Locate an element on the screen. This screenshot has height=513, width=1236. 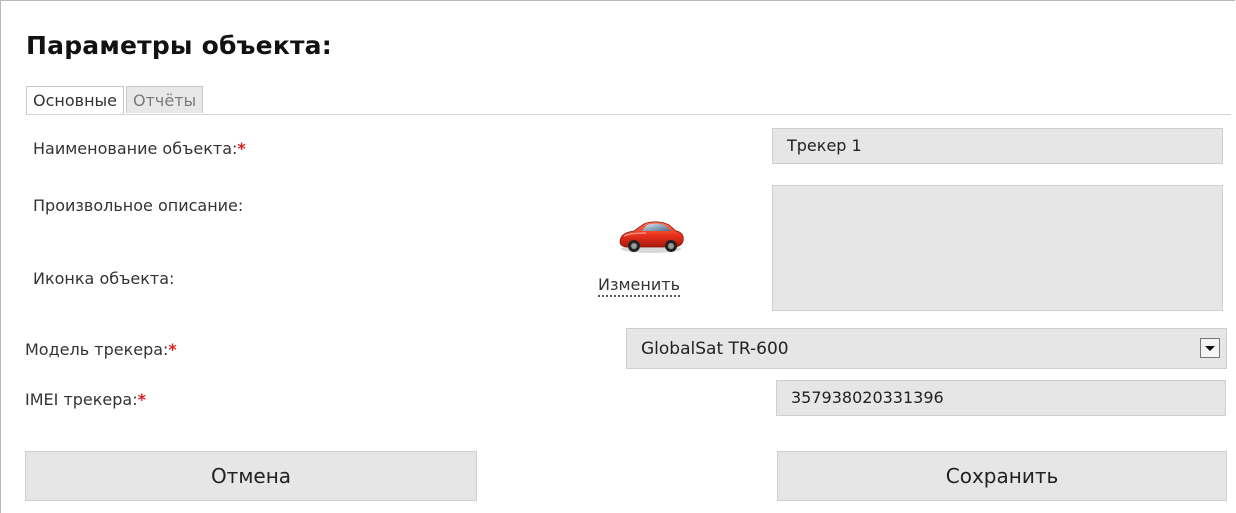
imei-label: IMEI трекера:* is located at coordinates (85, 399).